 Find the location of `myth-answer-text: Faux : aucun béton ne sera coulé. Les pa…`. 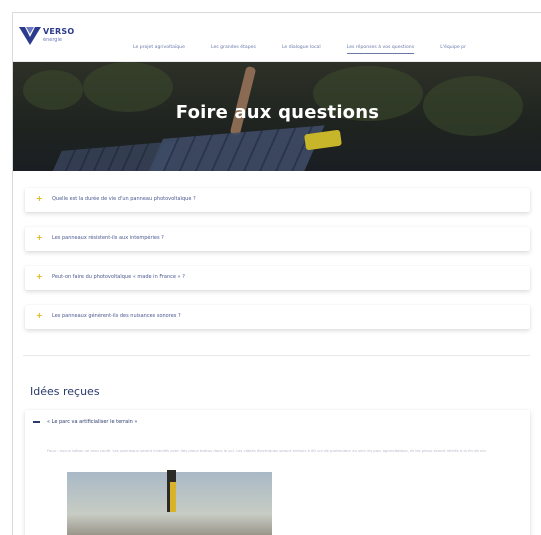

myth-answer-text: Faux : aucun béton ne sera coulé. Les pa… is located at coordinates (267, 450).